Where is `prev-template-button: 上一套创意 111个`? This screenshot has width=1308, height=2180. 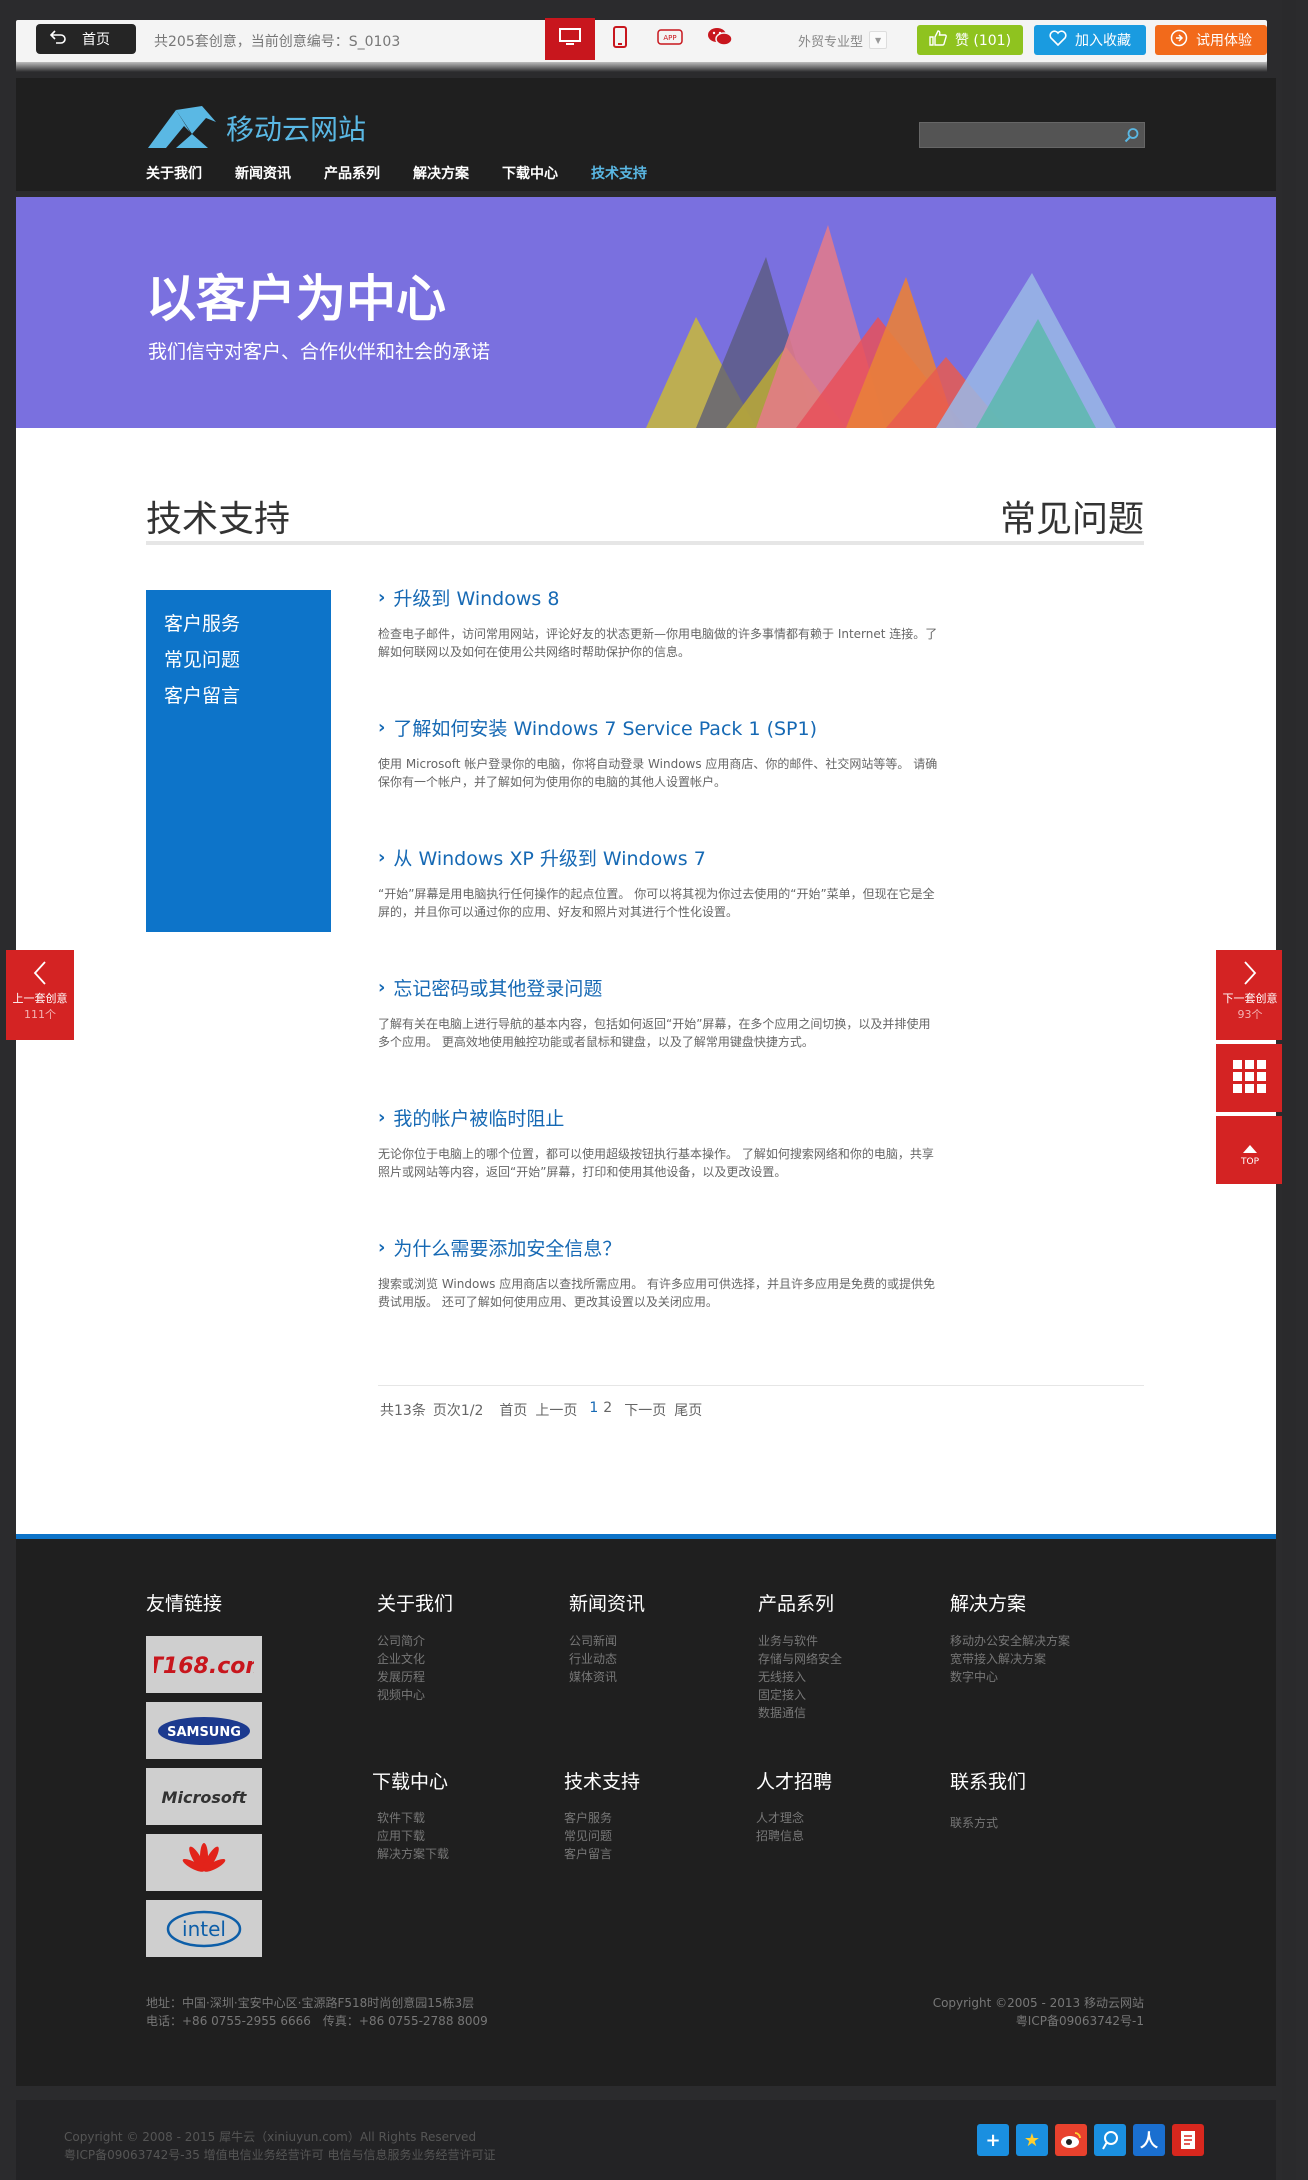 prev-template-button: 上一套创意 111个 is located at coordinates (40, 995).